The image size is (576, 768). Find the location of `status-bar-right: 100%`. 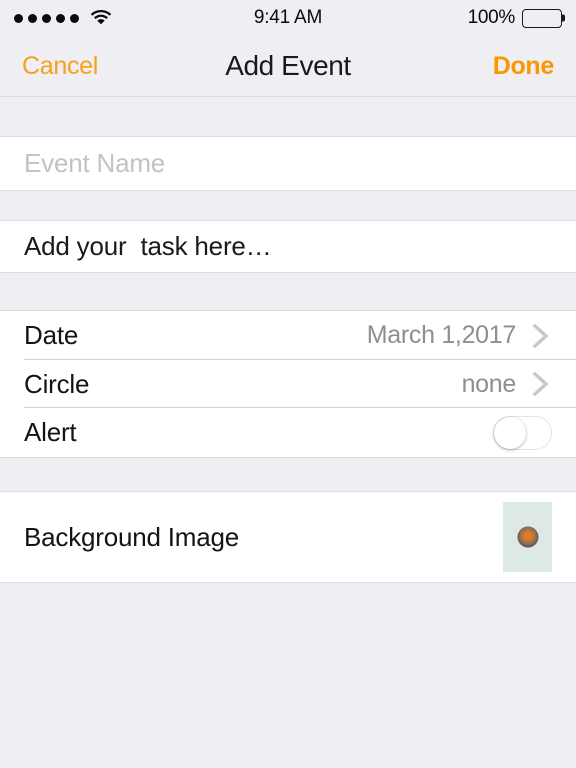

status-bar-right: 100% is located at coordinates (516, 18).